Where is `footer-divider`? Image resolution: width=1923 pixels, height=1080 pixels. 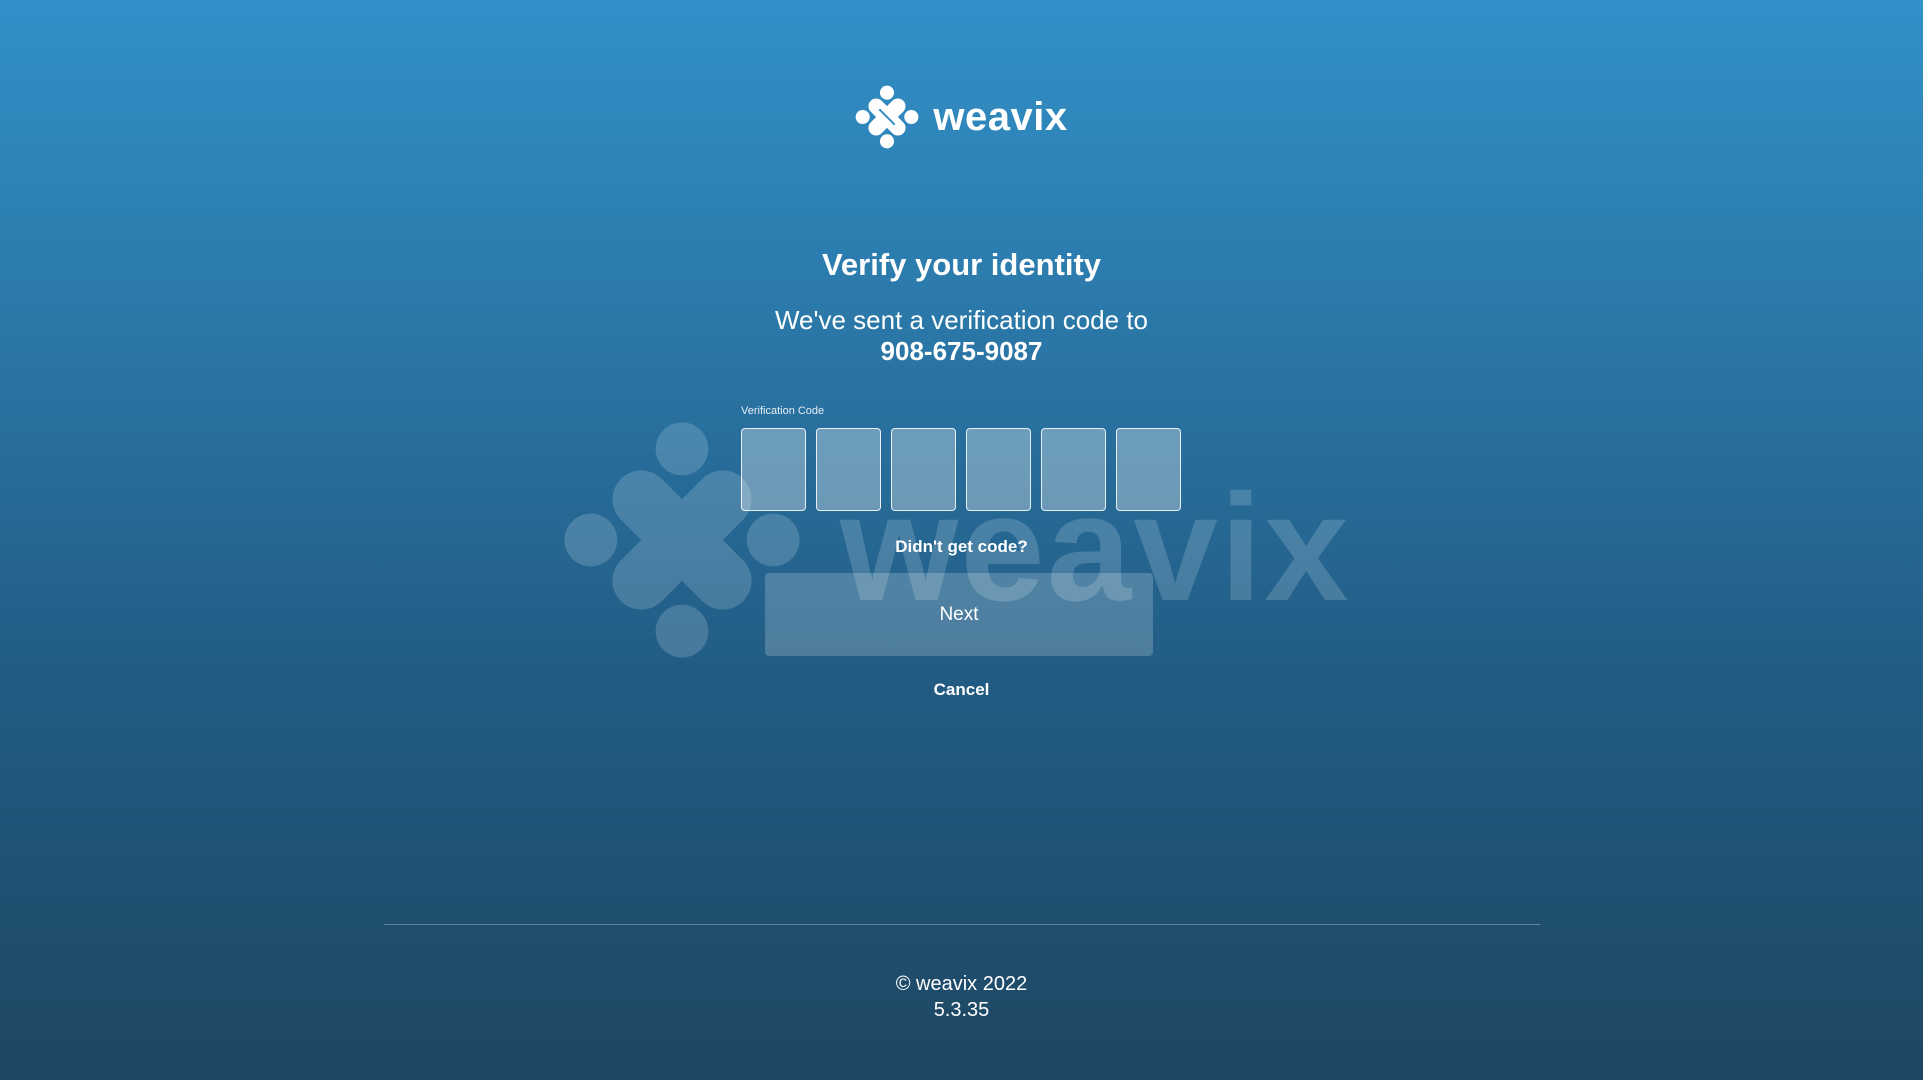 footer-divider is located at coordinates (962, 924).